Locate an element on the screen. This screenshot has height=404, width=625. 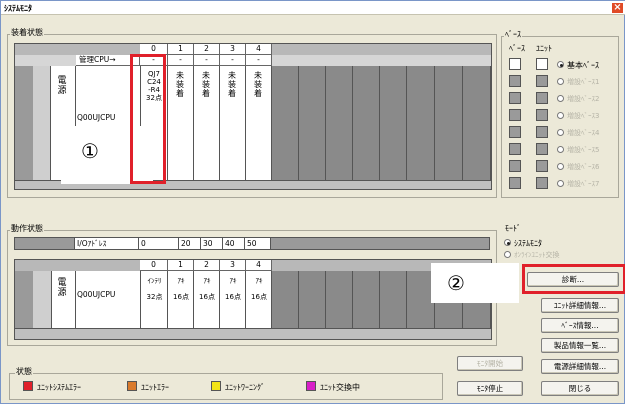
mode-label: ﾓｰﾄﾞ is located at coordinates (513, 228).